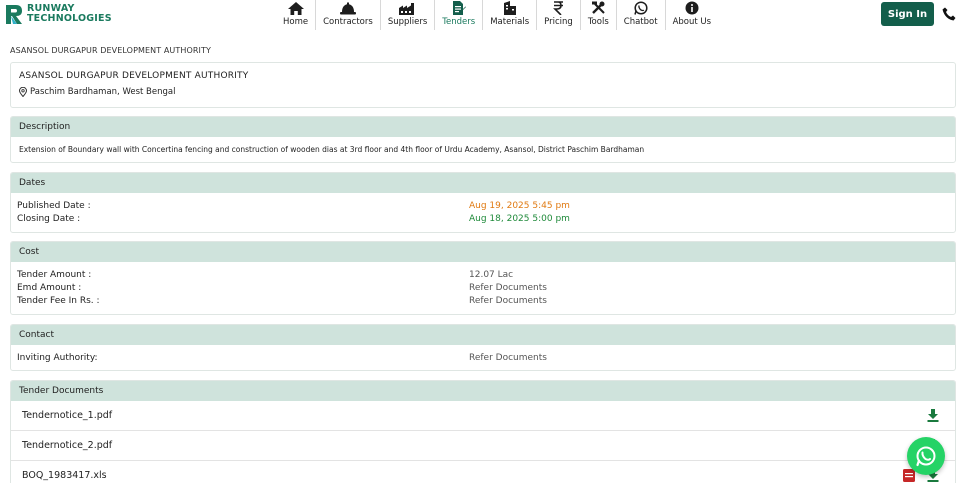 This screenshot has height=483, width=964. I want to click on document-filename: BOQ_1983417.xls, so click(64, 475).